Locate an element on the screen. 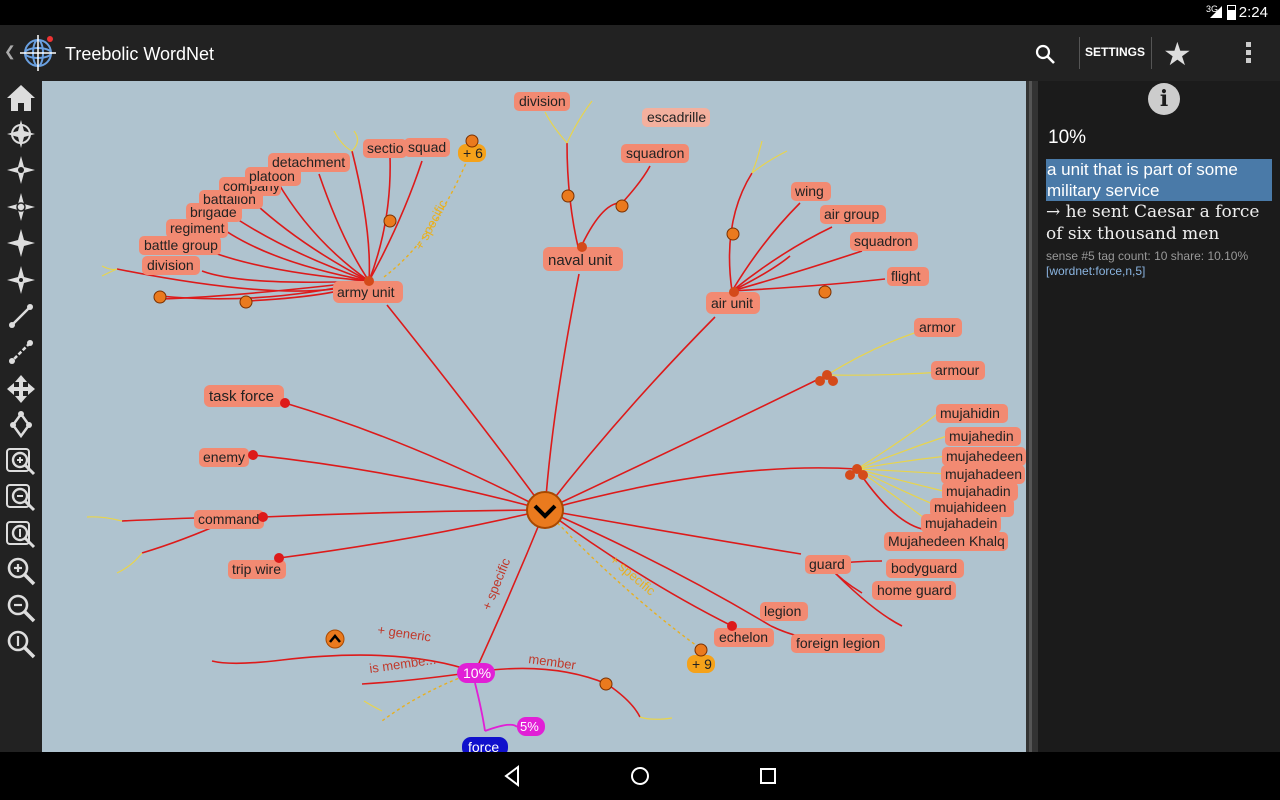  nav-bar is located at coordinates (640, 776).